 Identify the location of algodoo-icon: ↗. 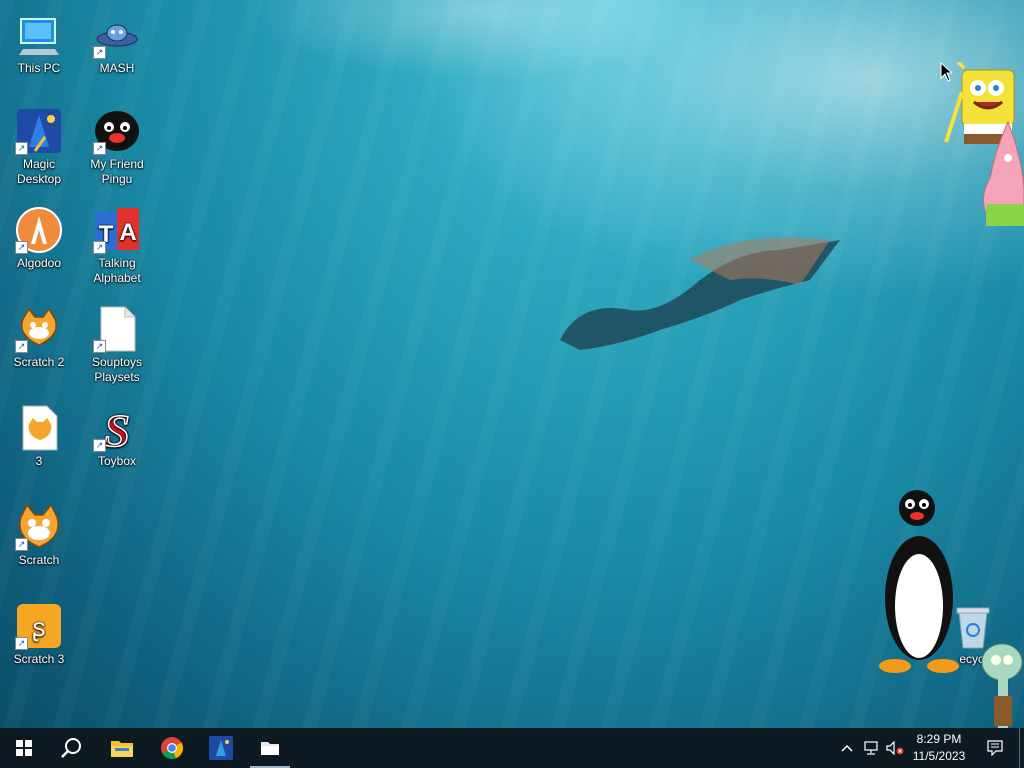
(39, 230).